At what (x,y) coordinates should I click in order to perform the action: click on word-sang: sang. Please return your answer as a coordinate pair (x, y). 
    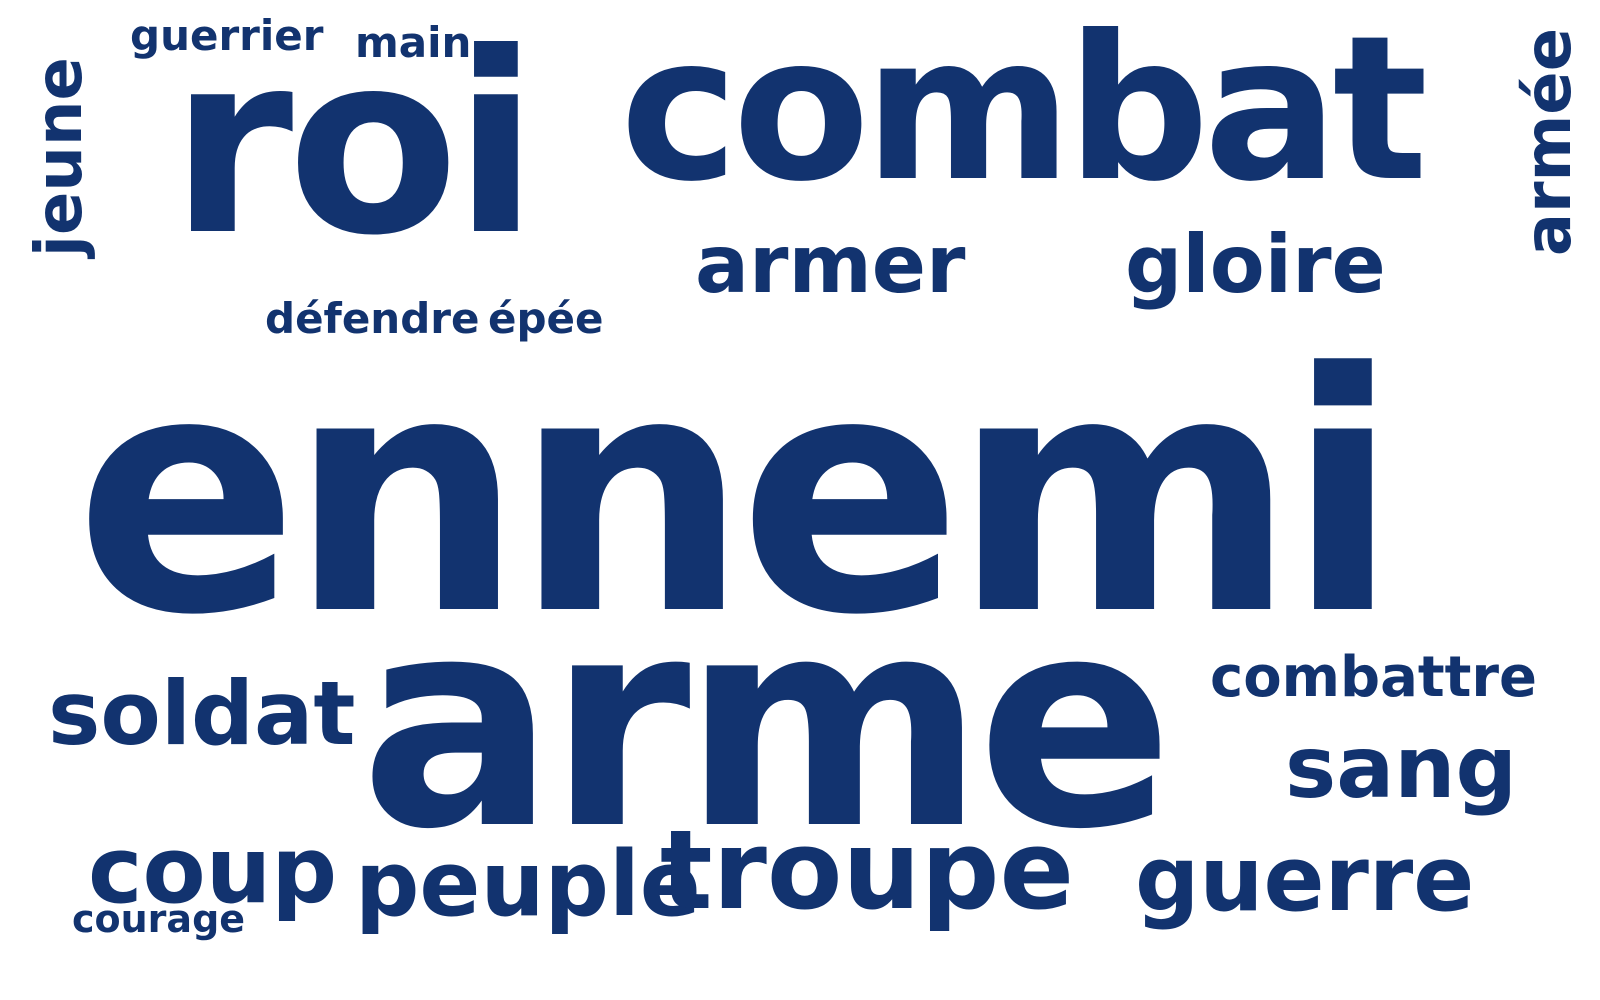
    Looking at the image, I should click on (1401, 768).